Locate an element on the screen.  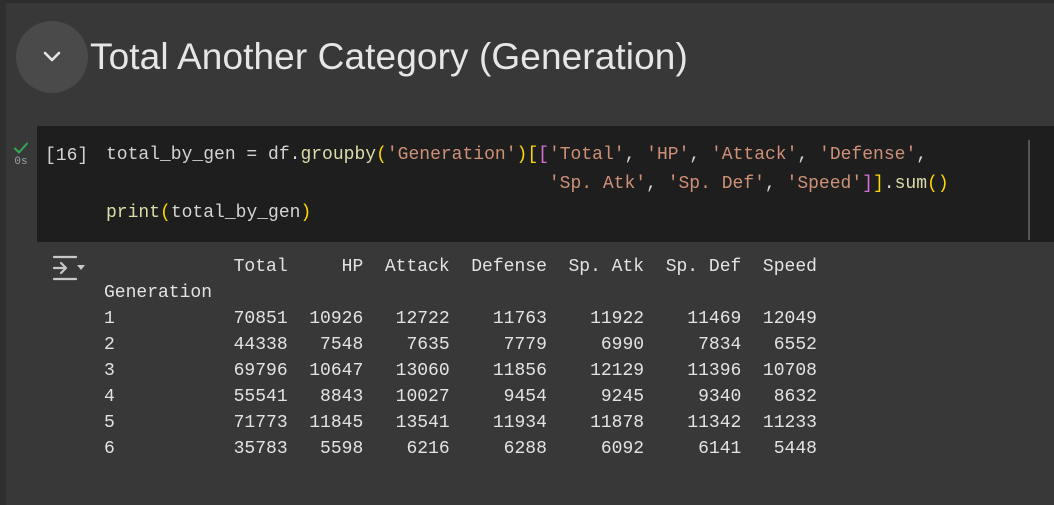
output-line: 2 44338 7548 7635 7779 6990 7834 6552 is located at coordinates (460, 345).